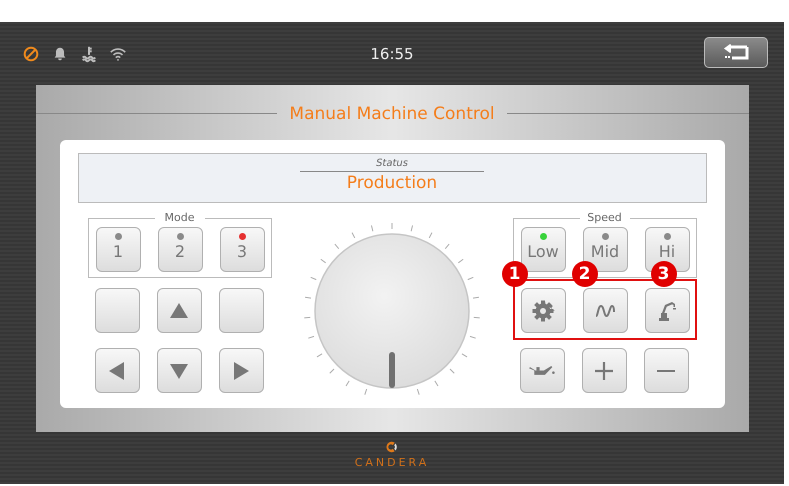 This screenshot has width=789, height=486. What do you see at coordinates (585, 274) in the screenshot?
I see `callout-tooltip: 2` at bounding box center [585, 274].